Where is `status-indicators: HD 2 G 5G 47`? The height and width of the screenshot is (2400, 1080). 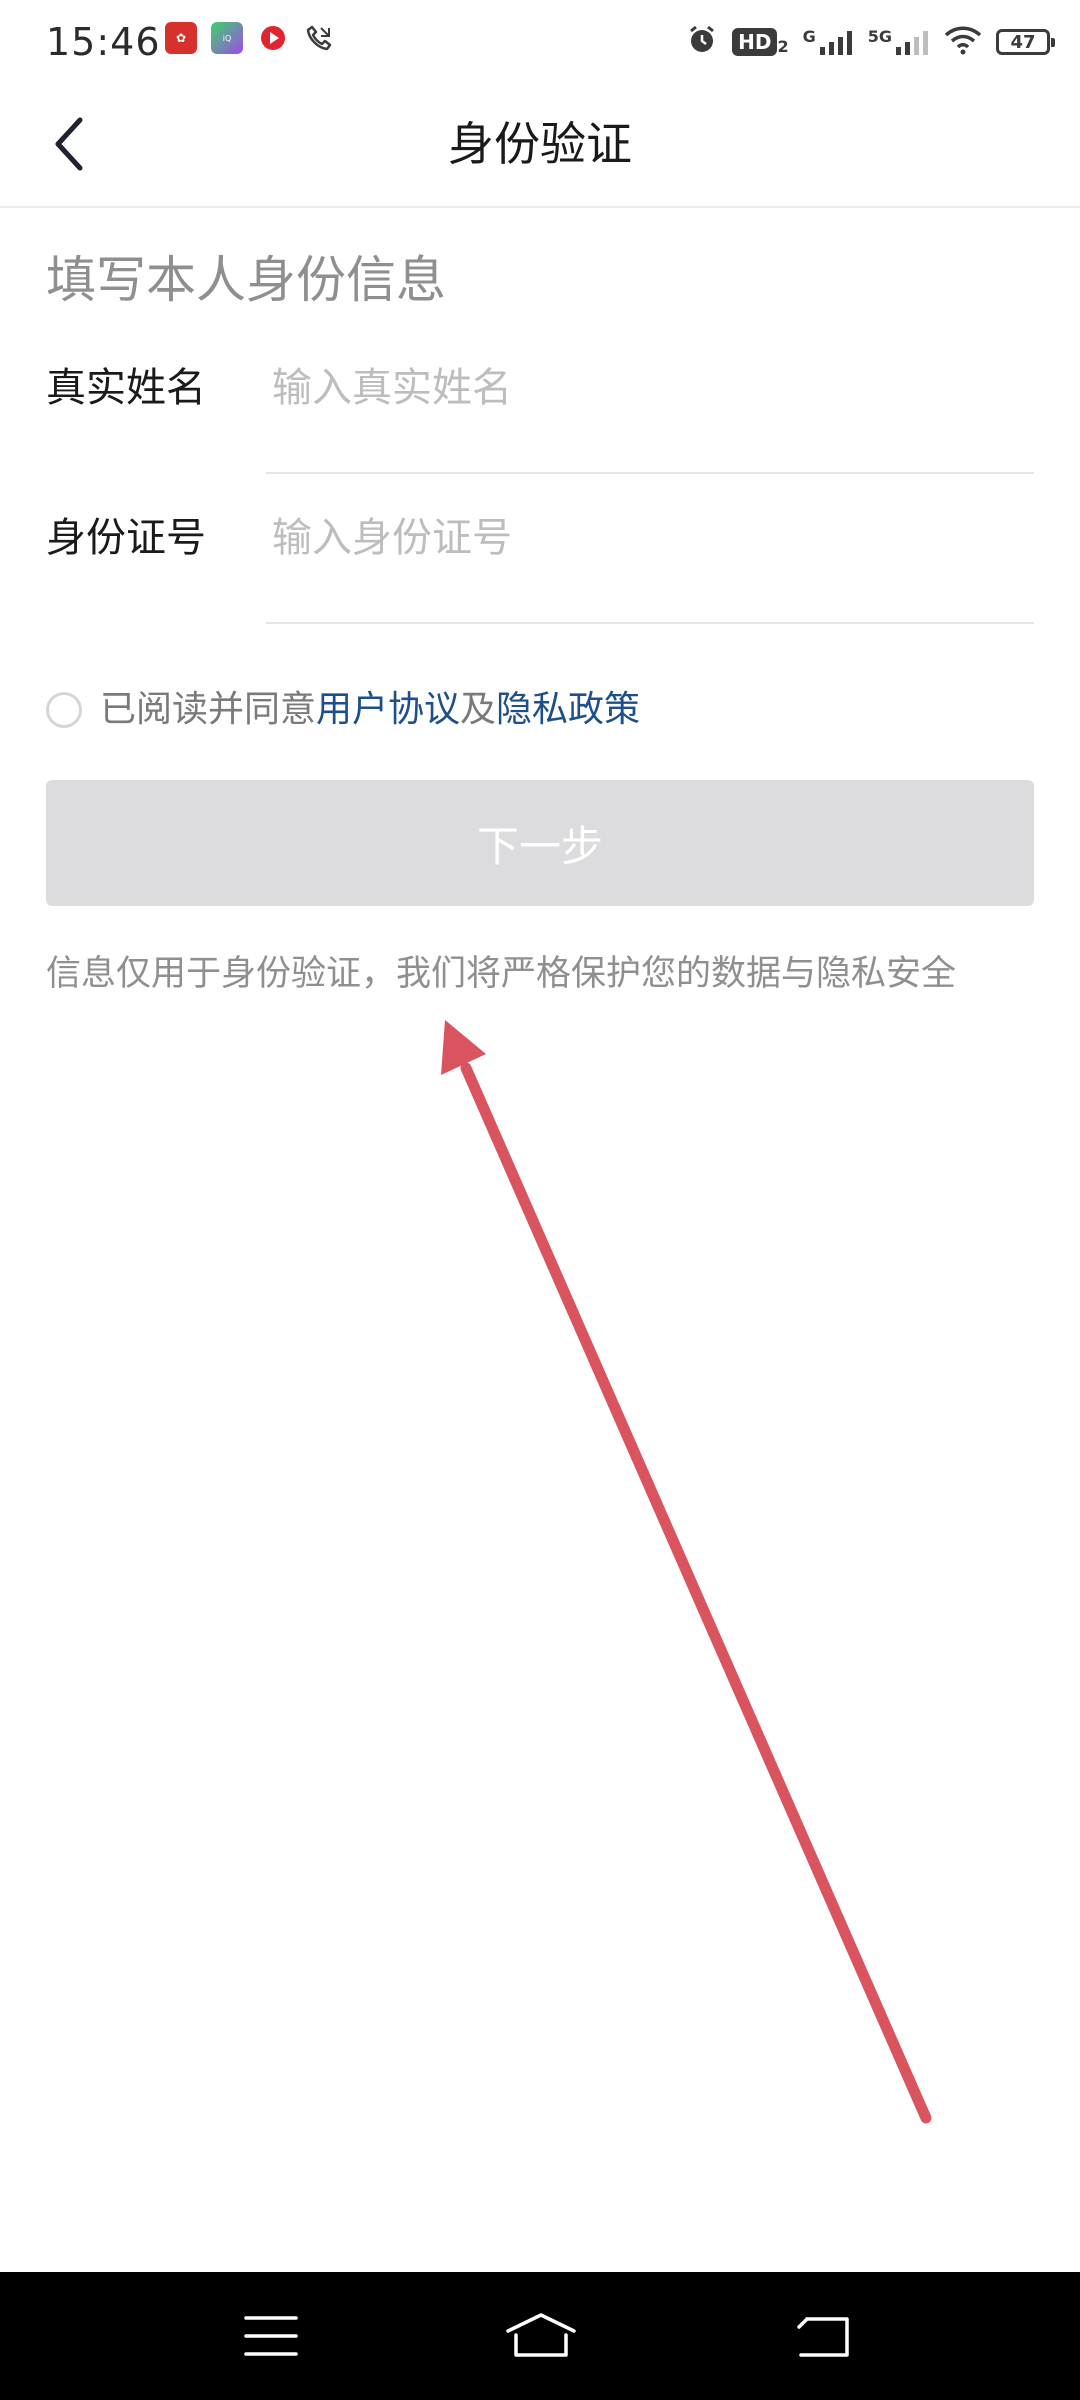
status-indicators: HD 2 G 5G 47 is located at coordinates (870, 42).